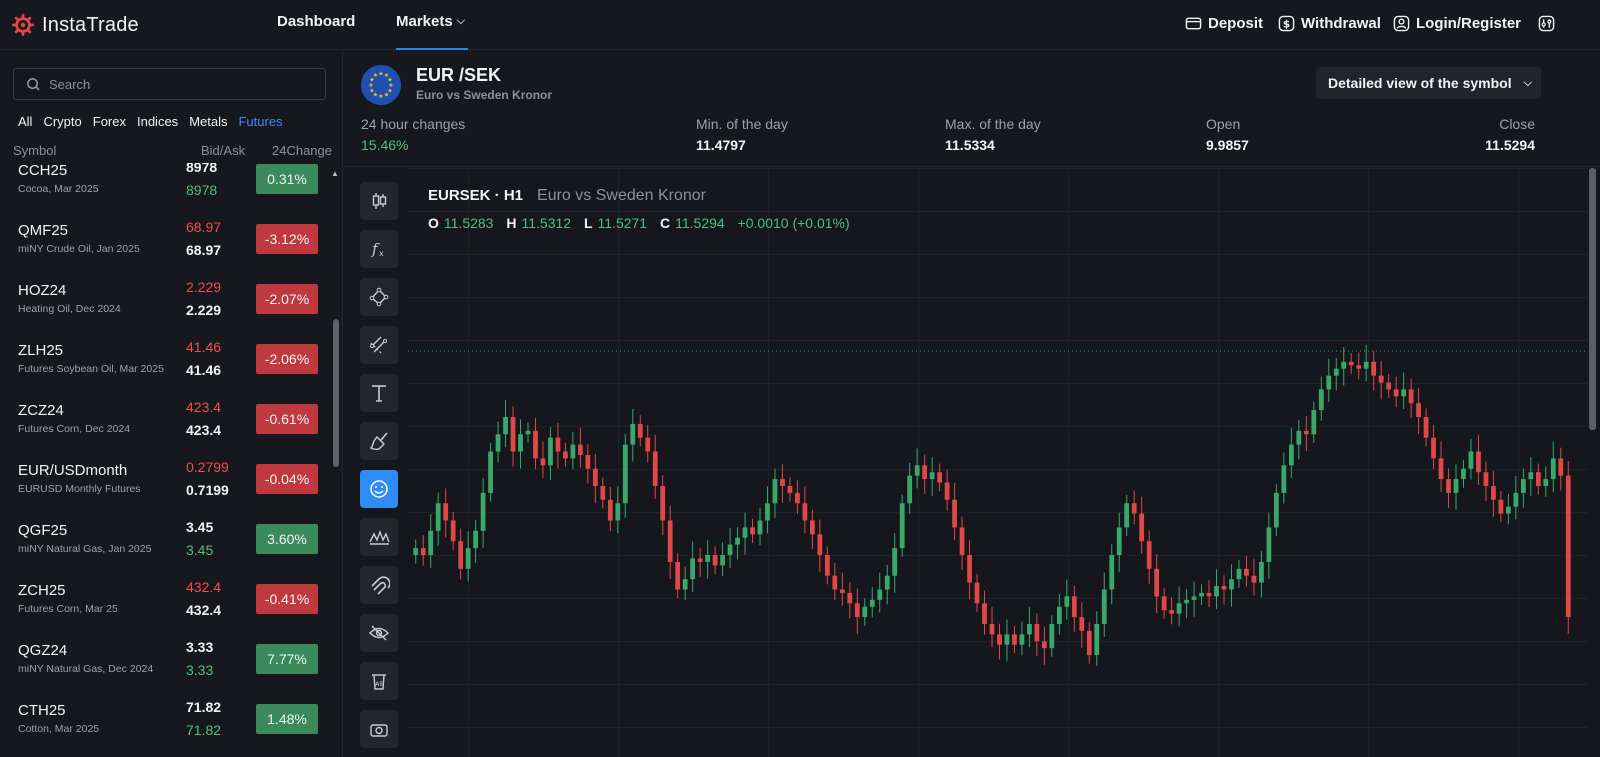  I want to click on settings-button, so click(1546, 23).